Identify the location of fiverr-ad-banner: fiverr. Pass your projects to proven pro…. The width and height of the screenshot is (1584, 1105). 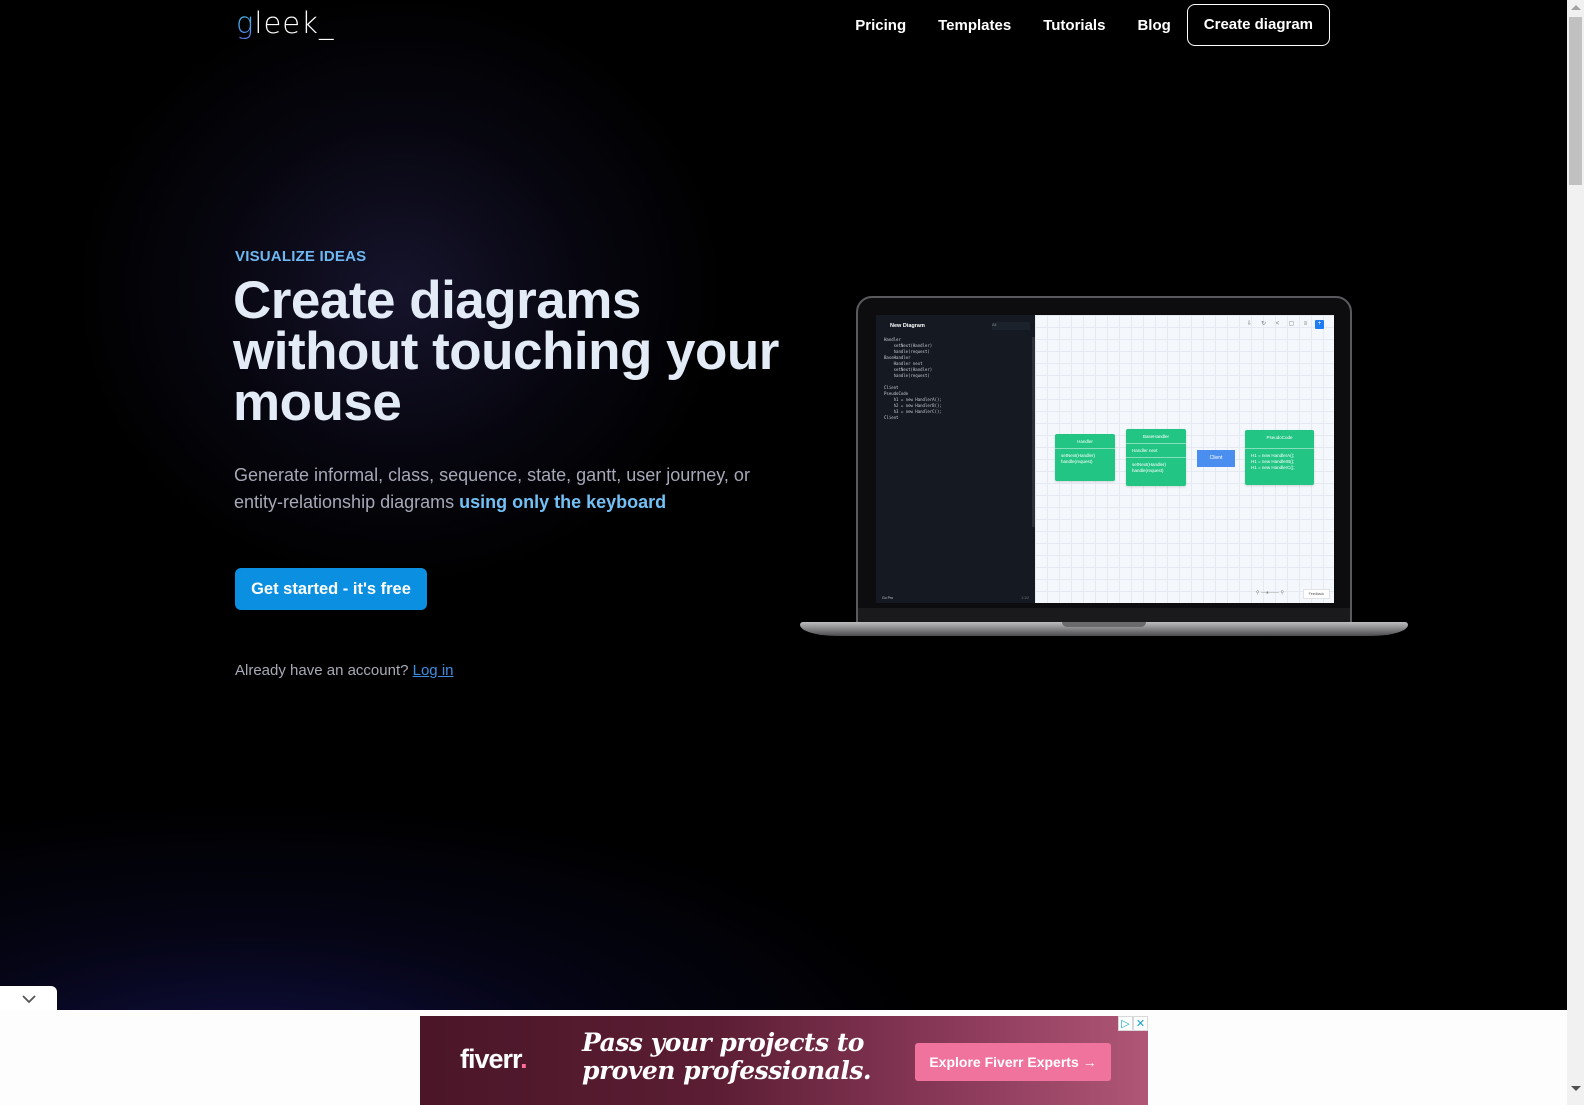
(784, 1060).